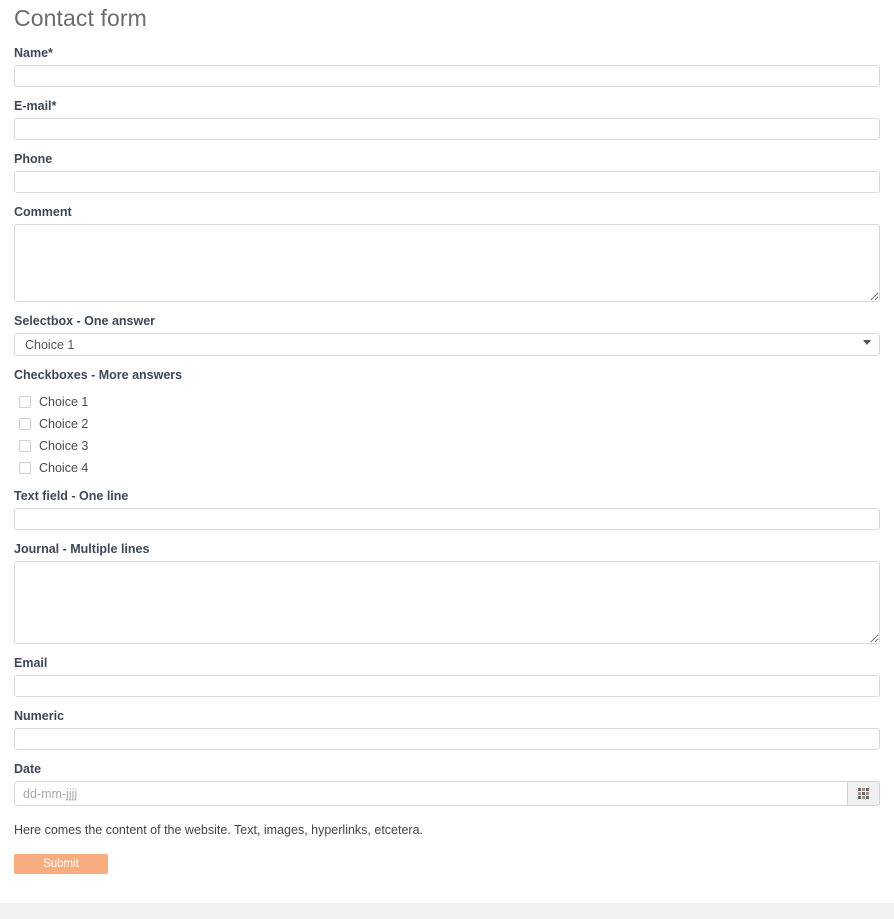 The image size is (894, 919). What do you see at coordinates (35, 106) in the screenshot?
I see `email-required-label: E-mail*` at bounding box center [35, 106].